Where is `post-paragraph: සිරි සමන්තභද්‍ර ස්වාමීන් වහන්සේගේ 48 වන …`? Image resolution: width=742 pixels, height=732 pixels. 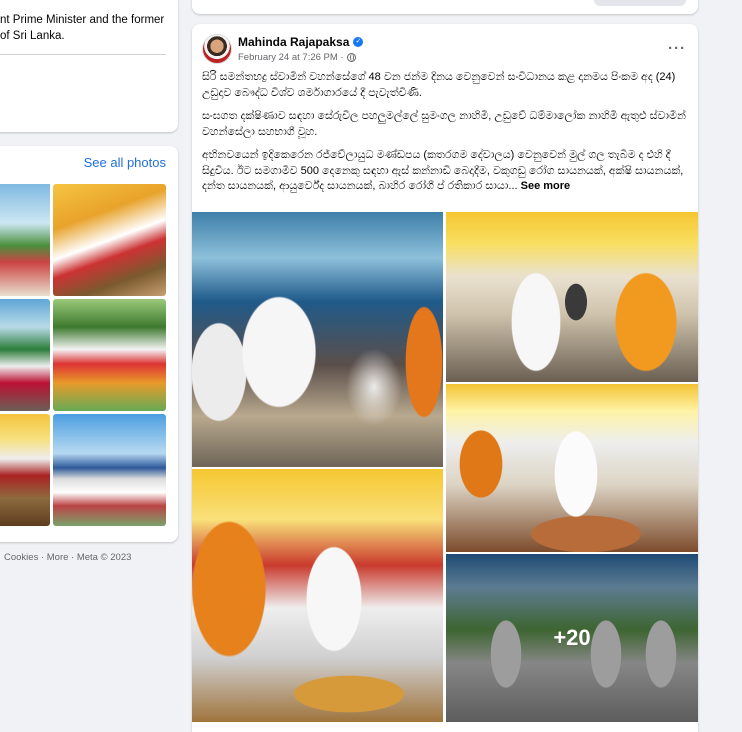
post-paragraph: සිරි සමන්තභද්‍ර ස්වාමීන් වහන්සේගේ 48 වන … is located at coordinates (439, 85).